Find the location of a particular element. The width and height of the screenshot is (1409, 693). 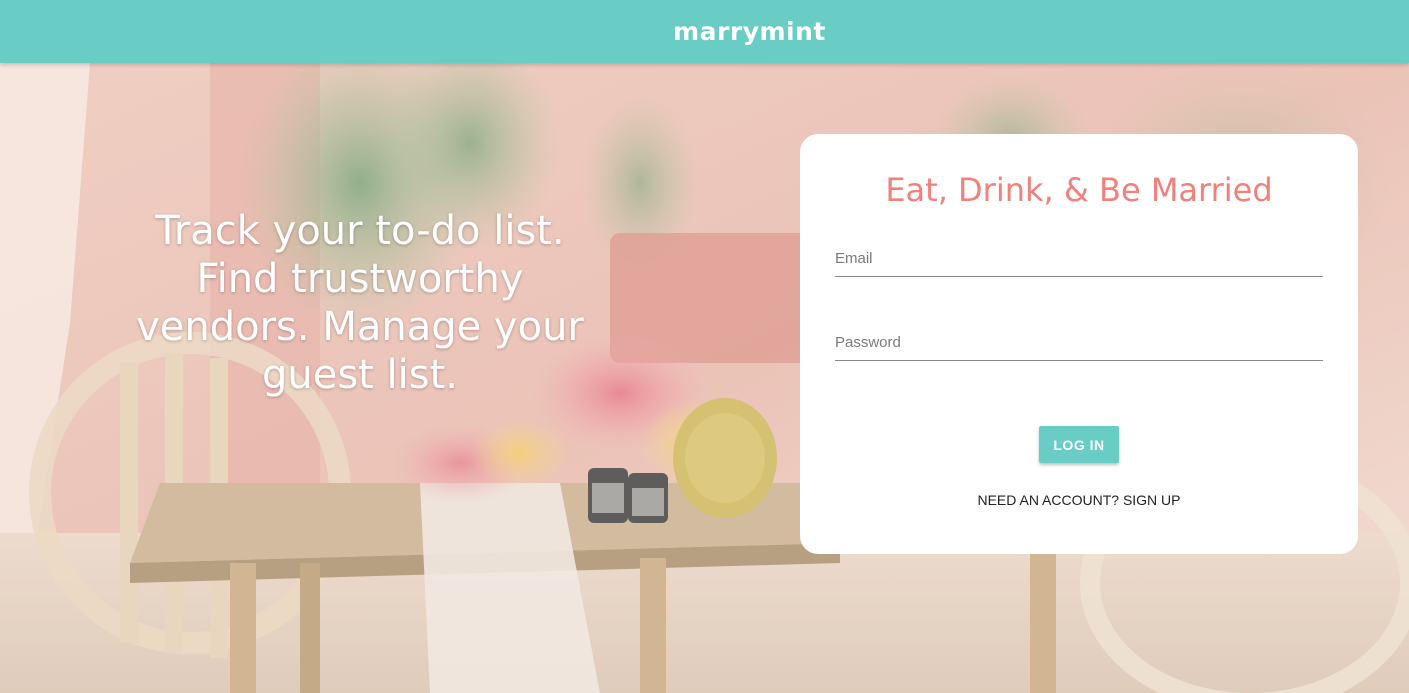

email-field is located at coordinates (1079, 258).